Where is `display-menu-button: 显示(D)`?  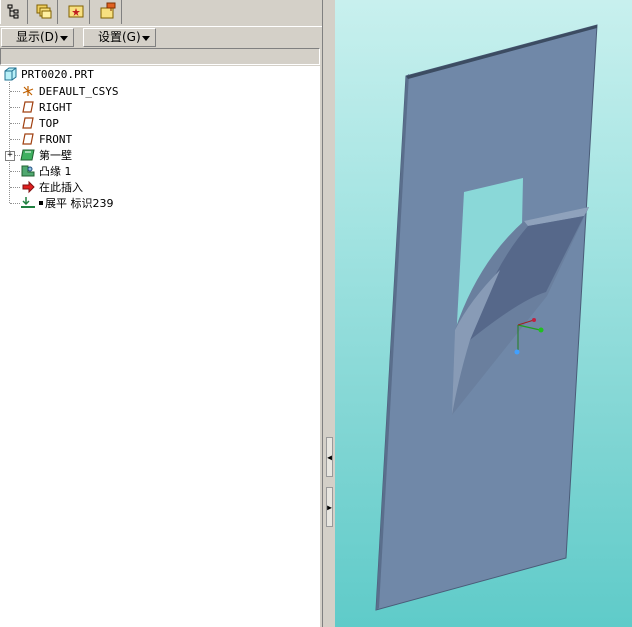 display-menu-button: 显示(D) is located at coordinates (37, 37).